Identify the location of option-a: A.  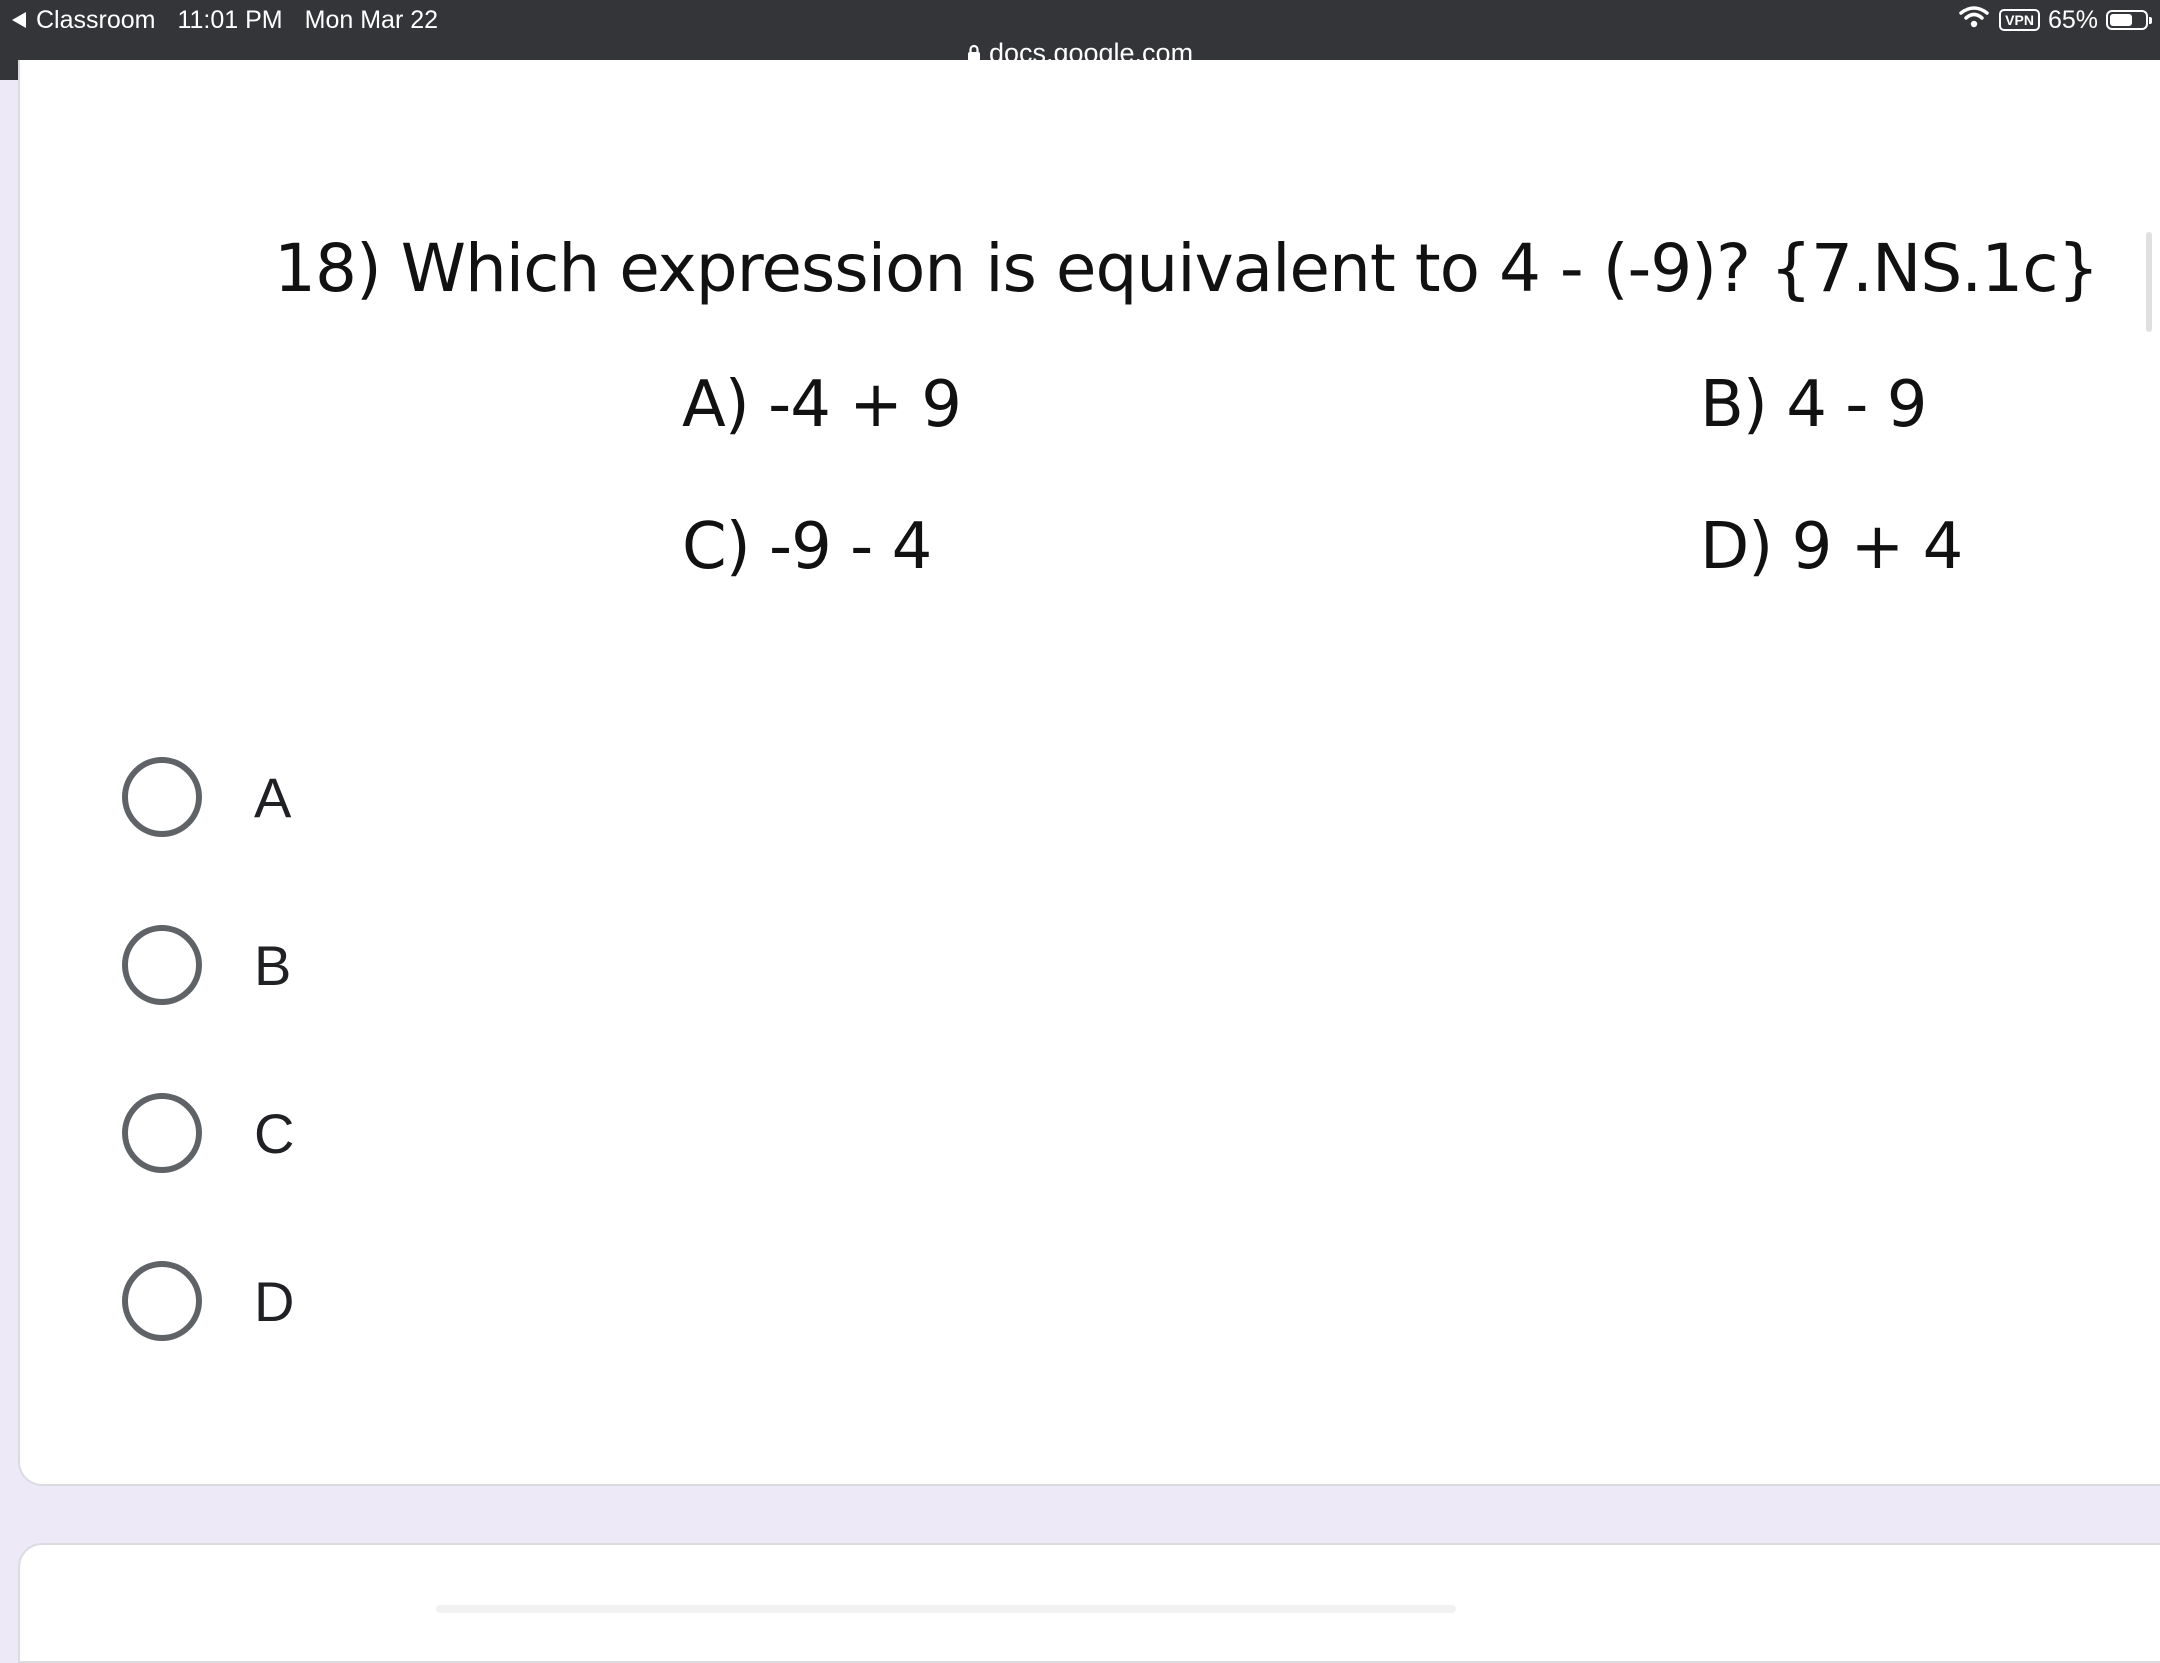
(208, 797).